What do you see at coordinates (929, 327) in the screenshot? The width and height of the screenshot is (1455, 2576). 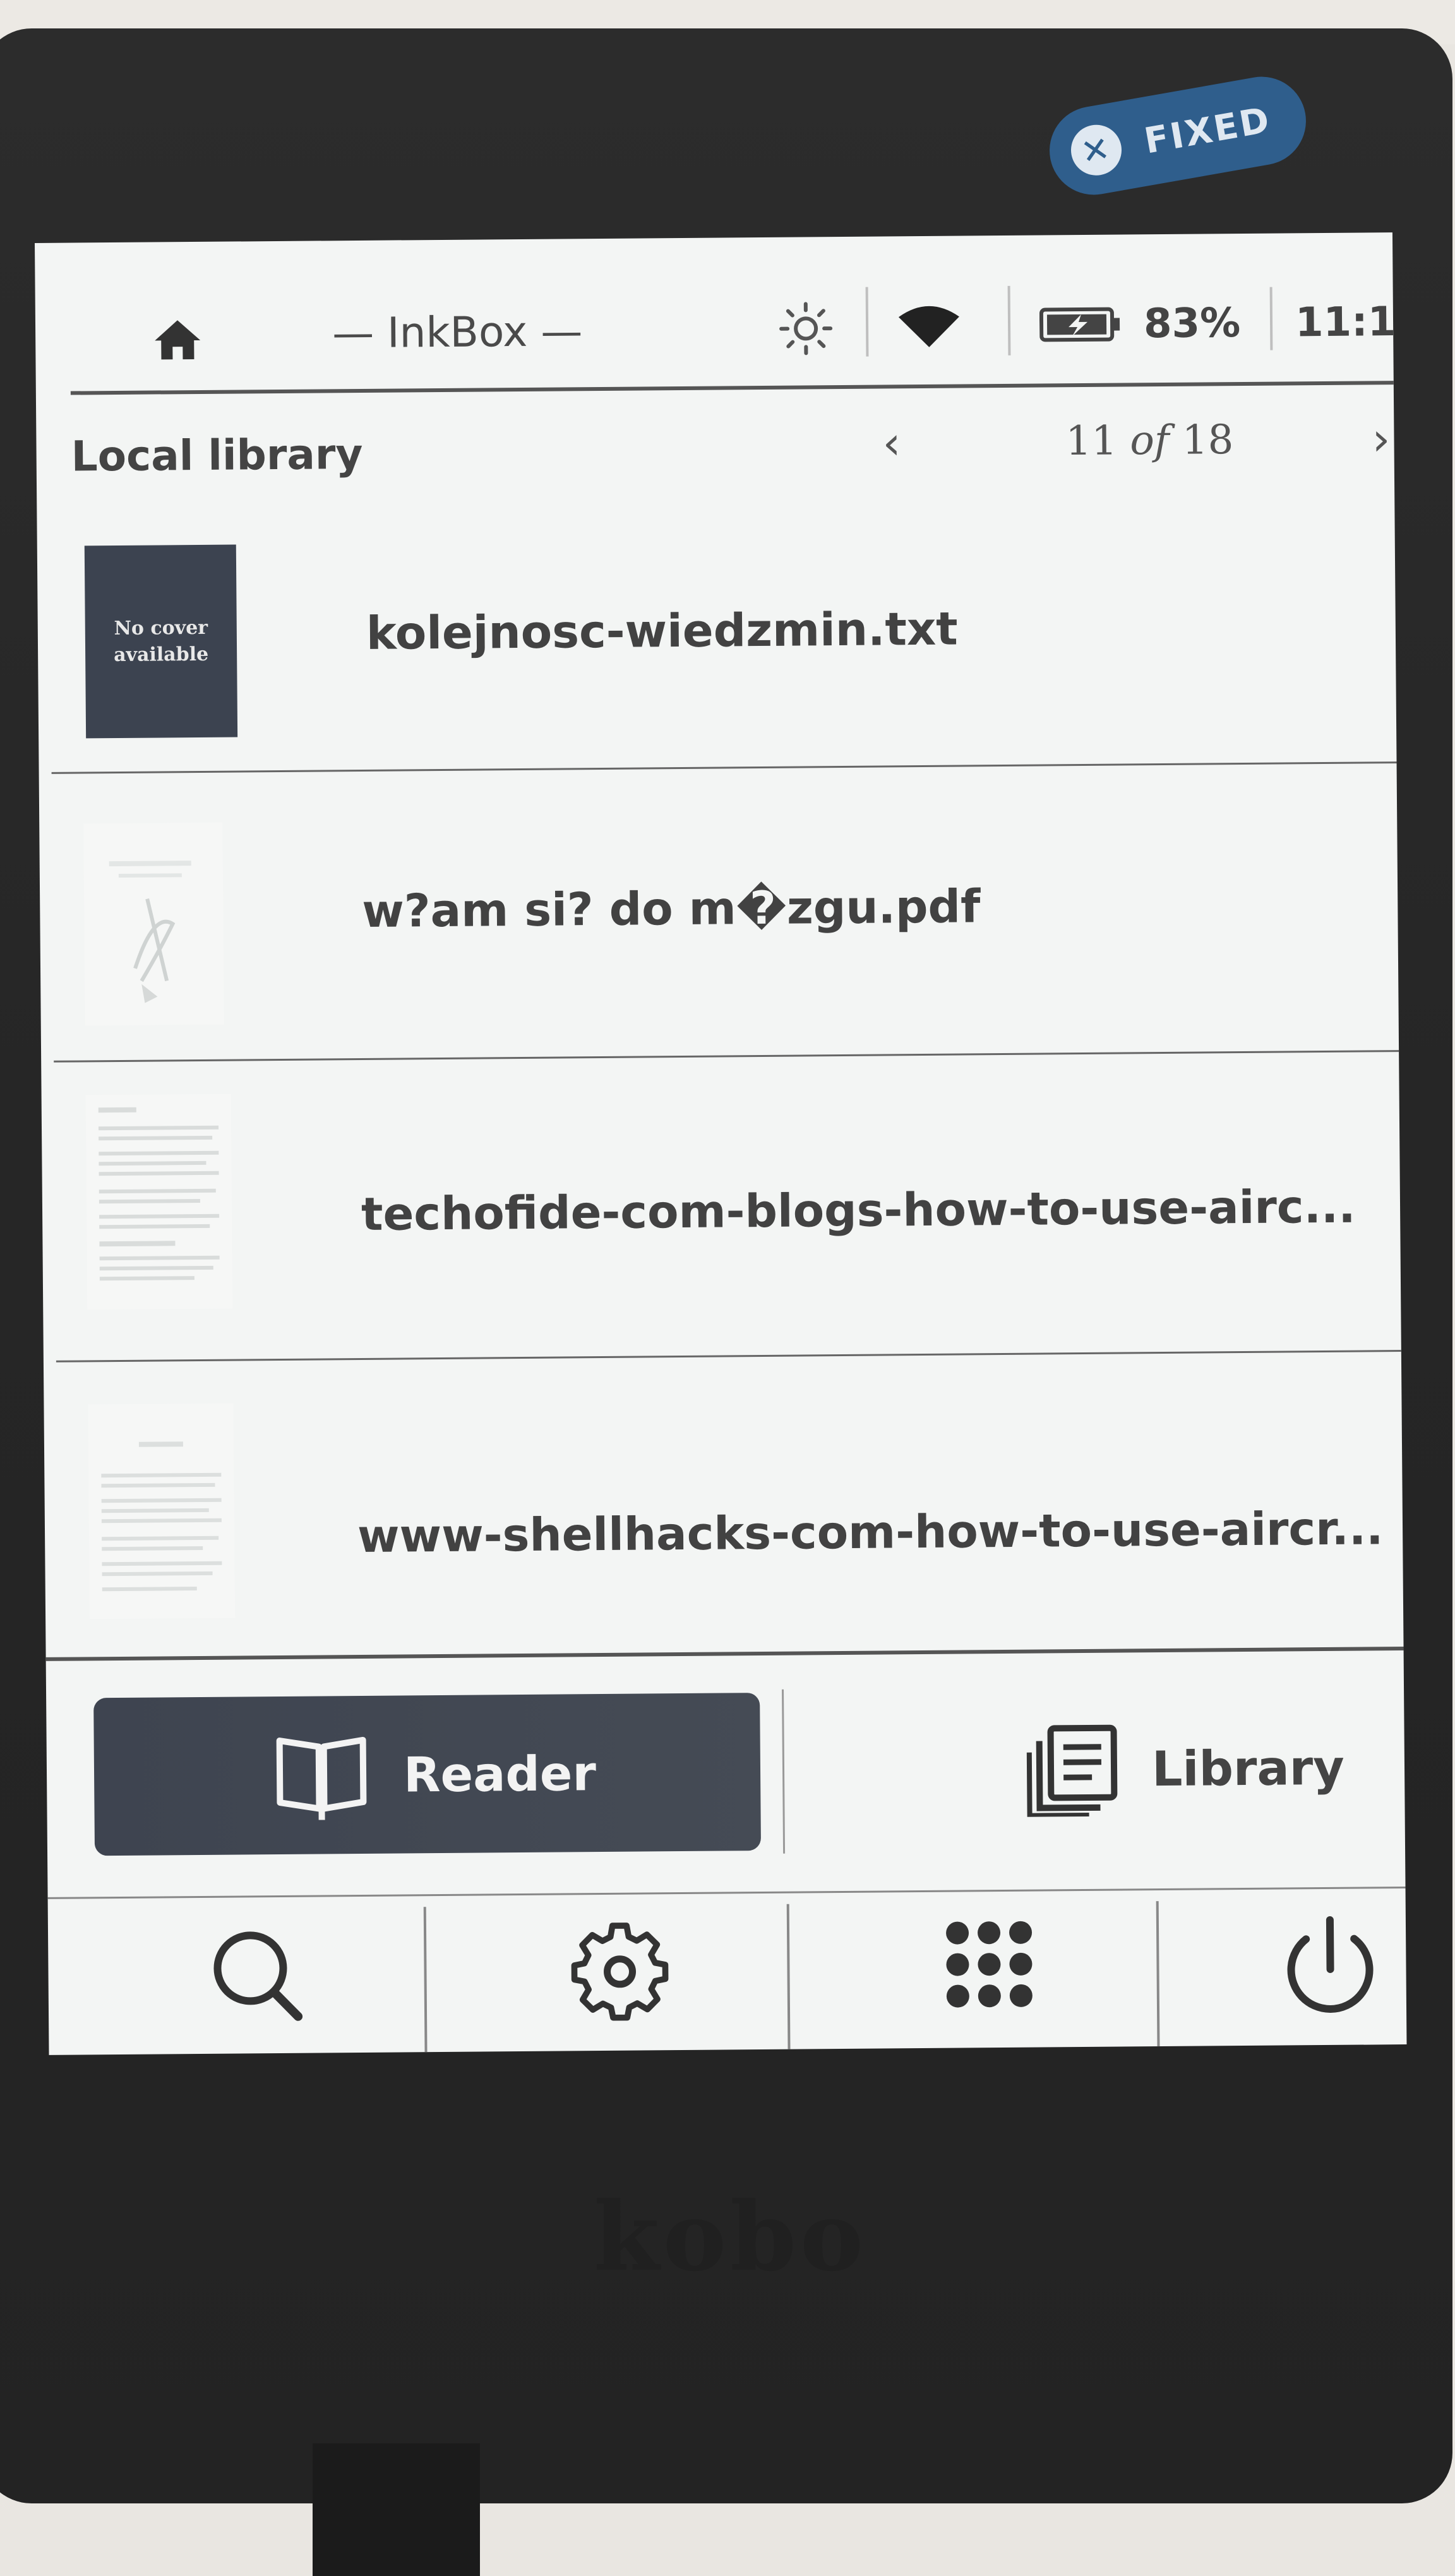 I see `wifi-icon` at bounding box center [929, 327].